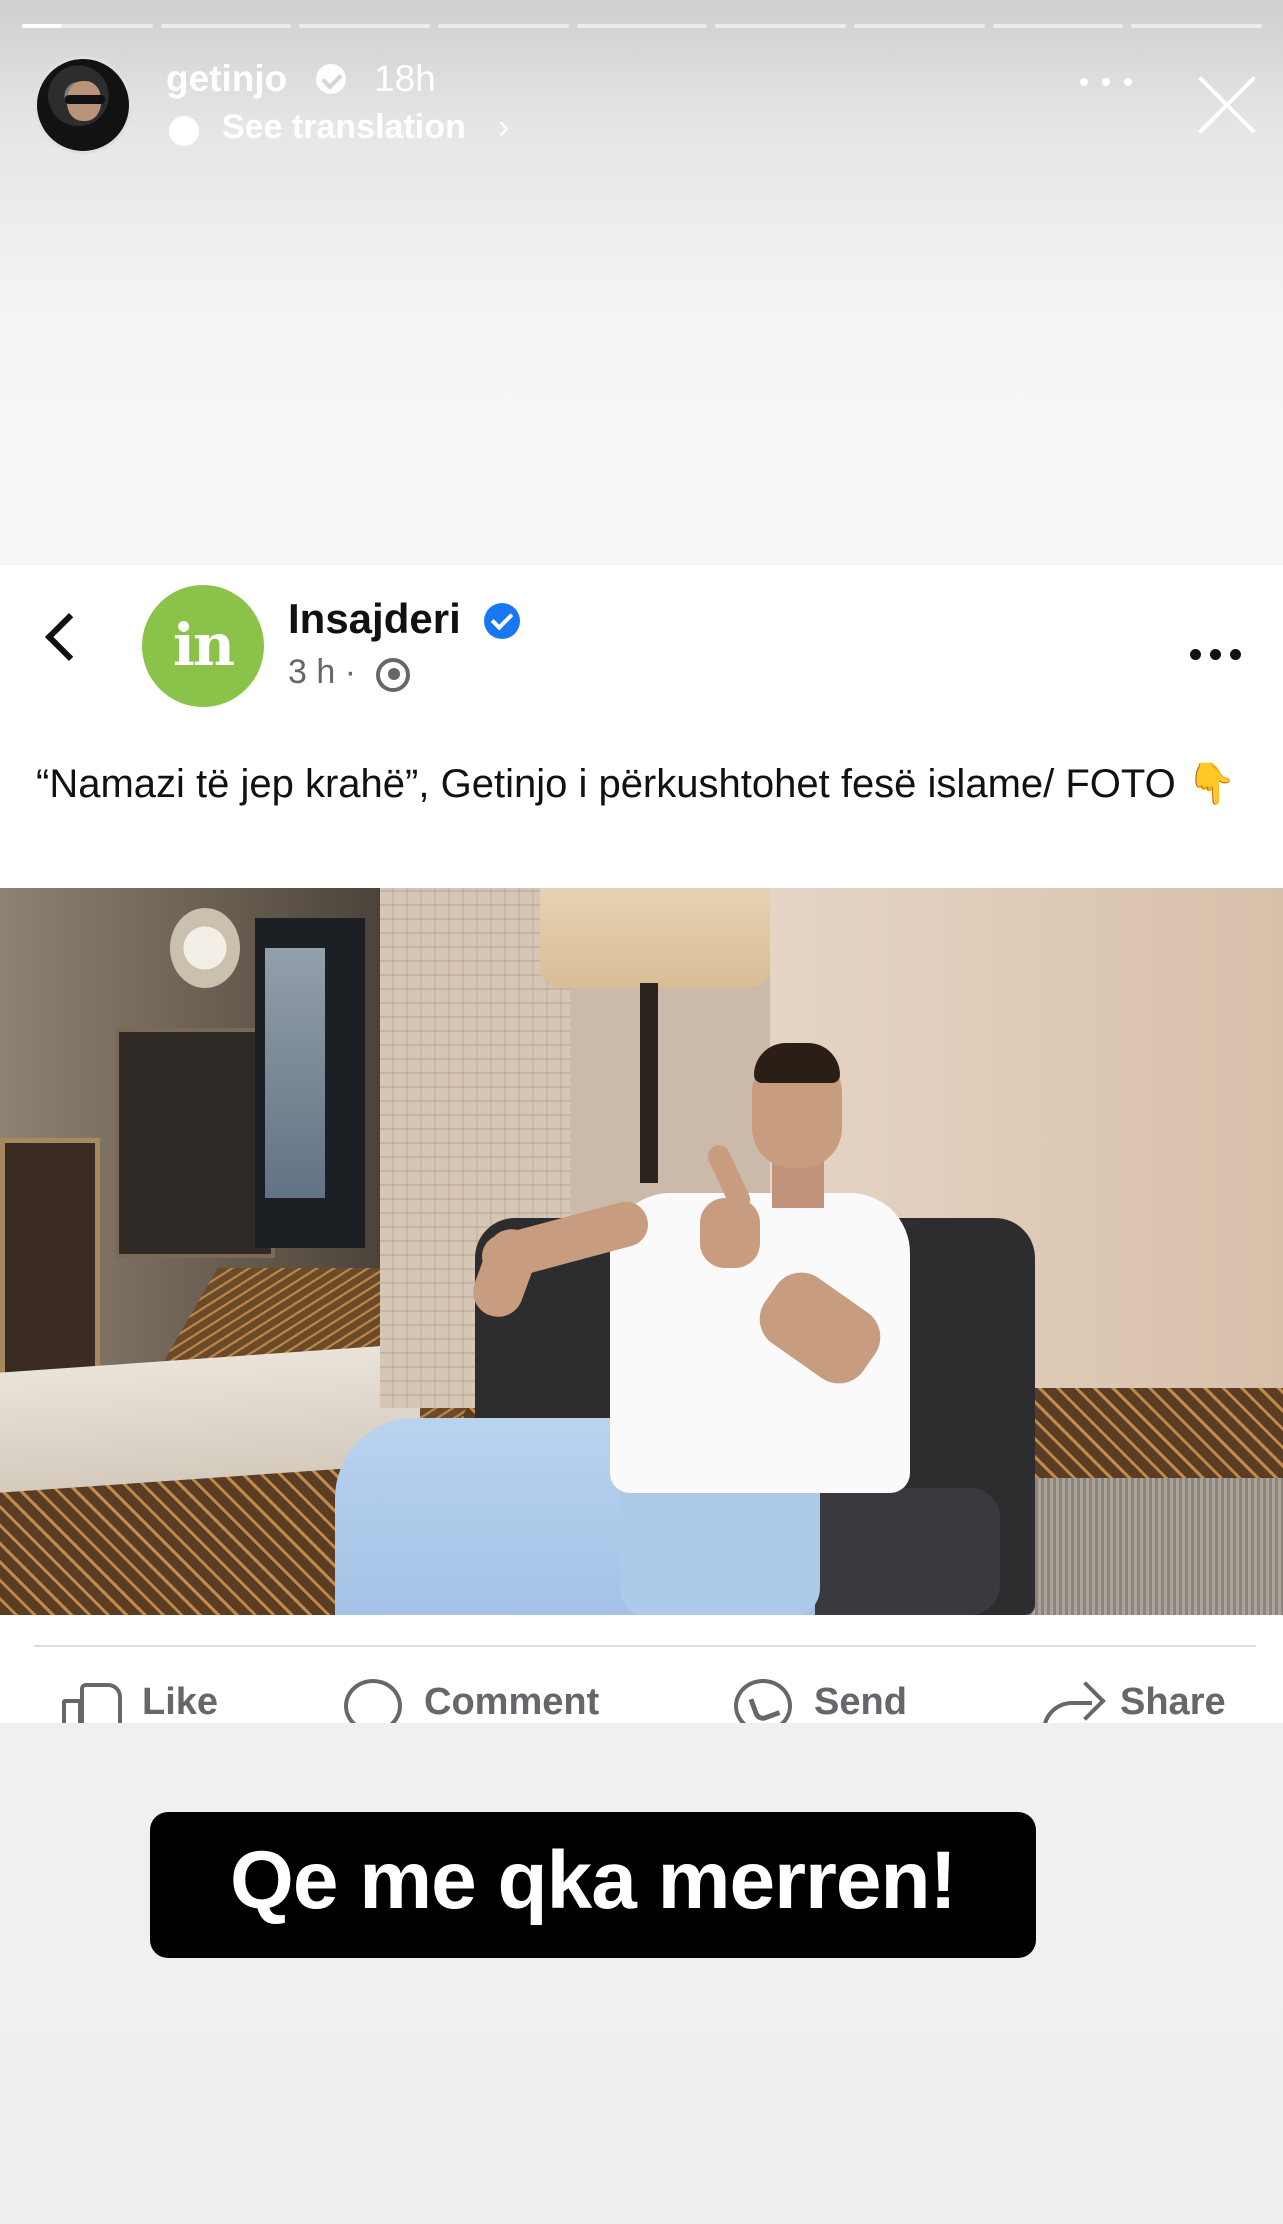  Describe the element at coordinates (374, 619) in the screenshot. I see `page-name: Insajderi` at that location.